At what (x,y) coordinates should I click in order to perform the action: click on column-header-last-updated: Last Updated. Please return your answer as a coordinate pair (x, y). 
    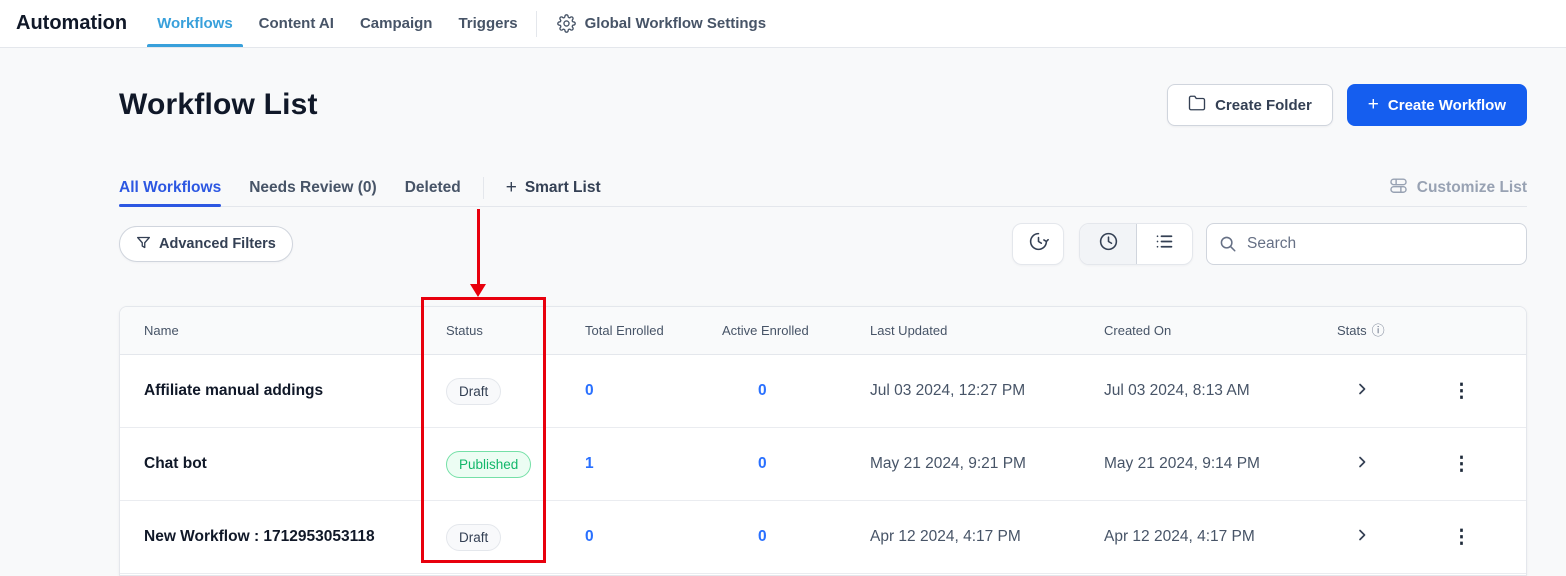
    Looking at the image, I should click on (909, 330).